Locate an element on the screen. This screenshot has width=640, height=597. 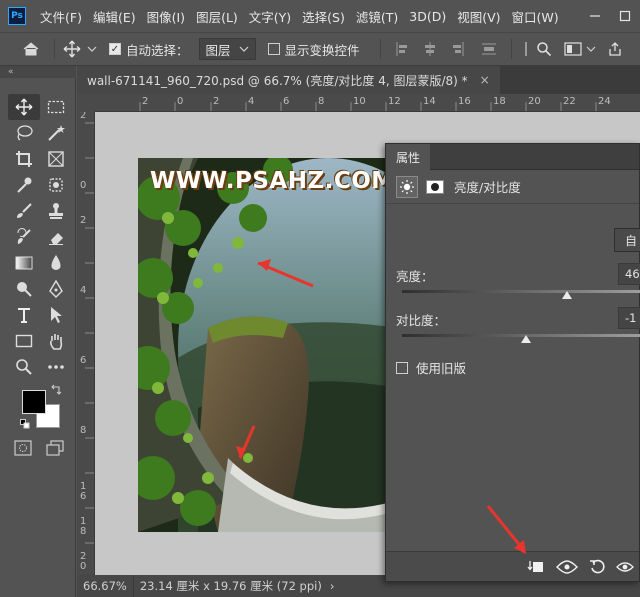
menu-type: 文字(Y) is located at coordinates (270, 16).